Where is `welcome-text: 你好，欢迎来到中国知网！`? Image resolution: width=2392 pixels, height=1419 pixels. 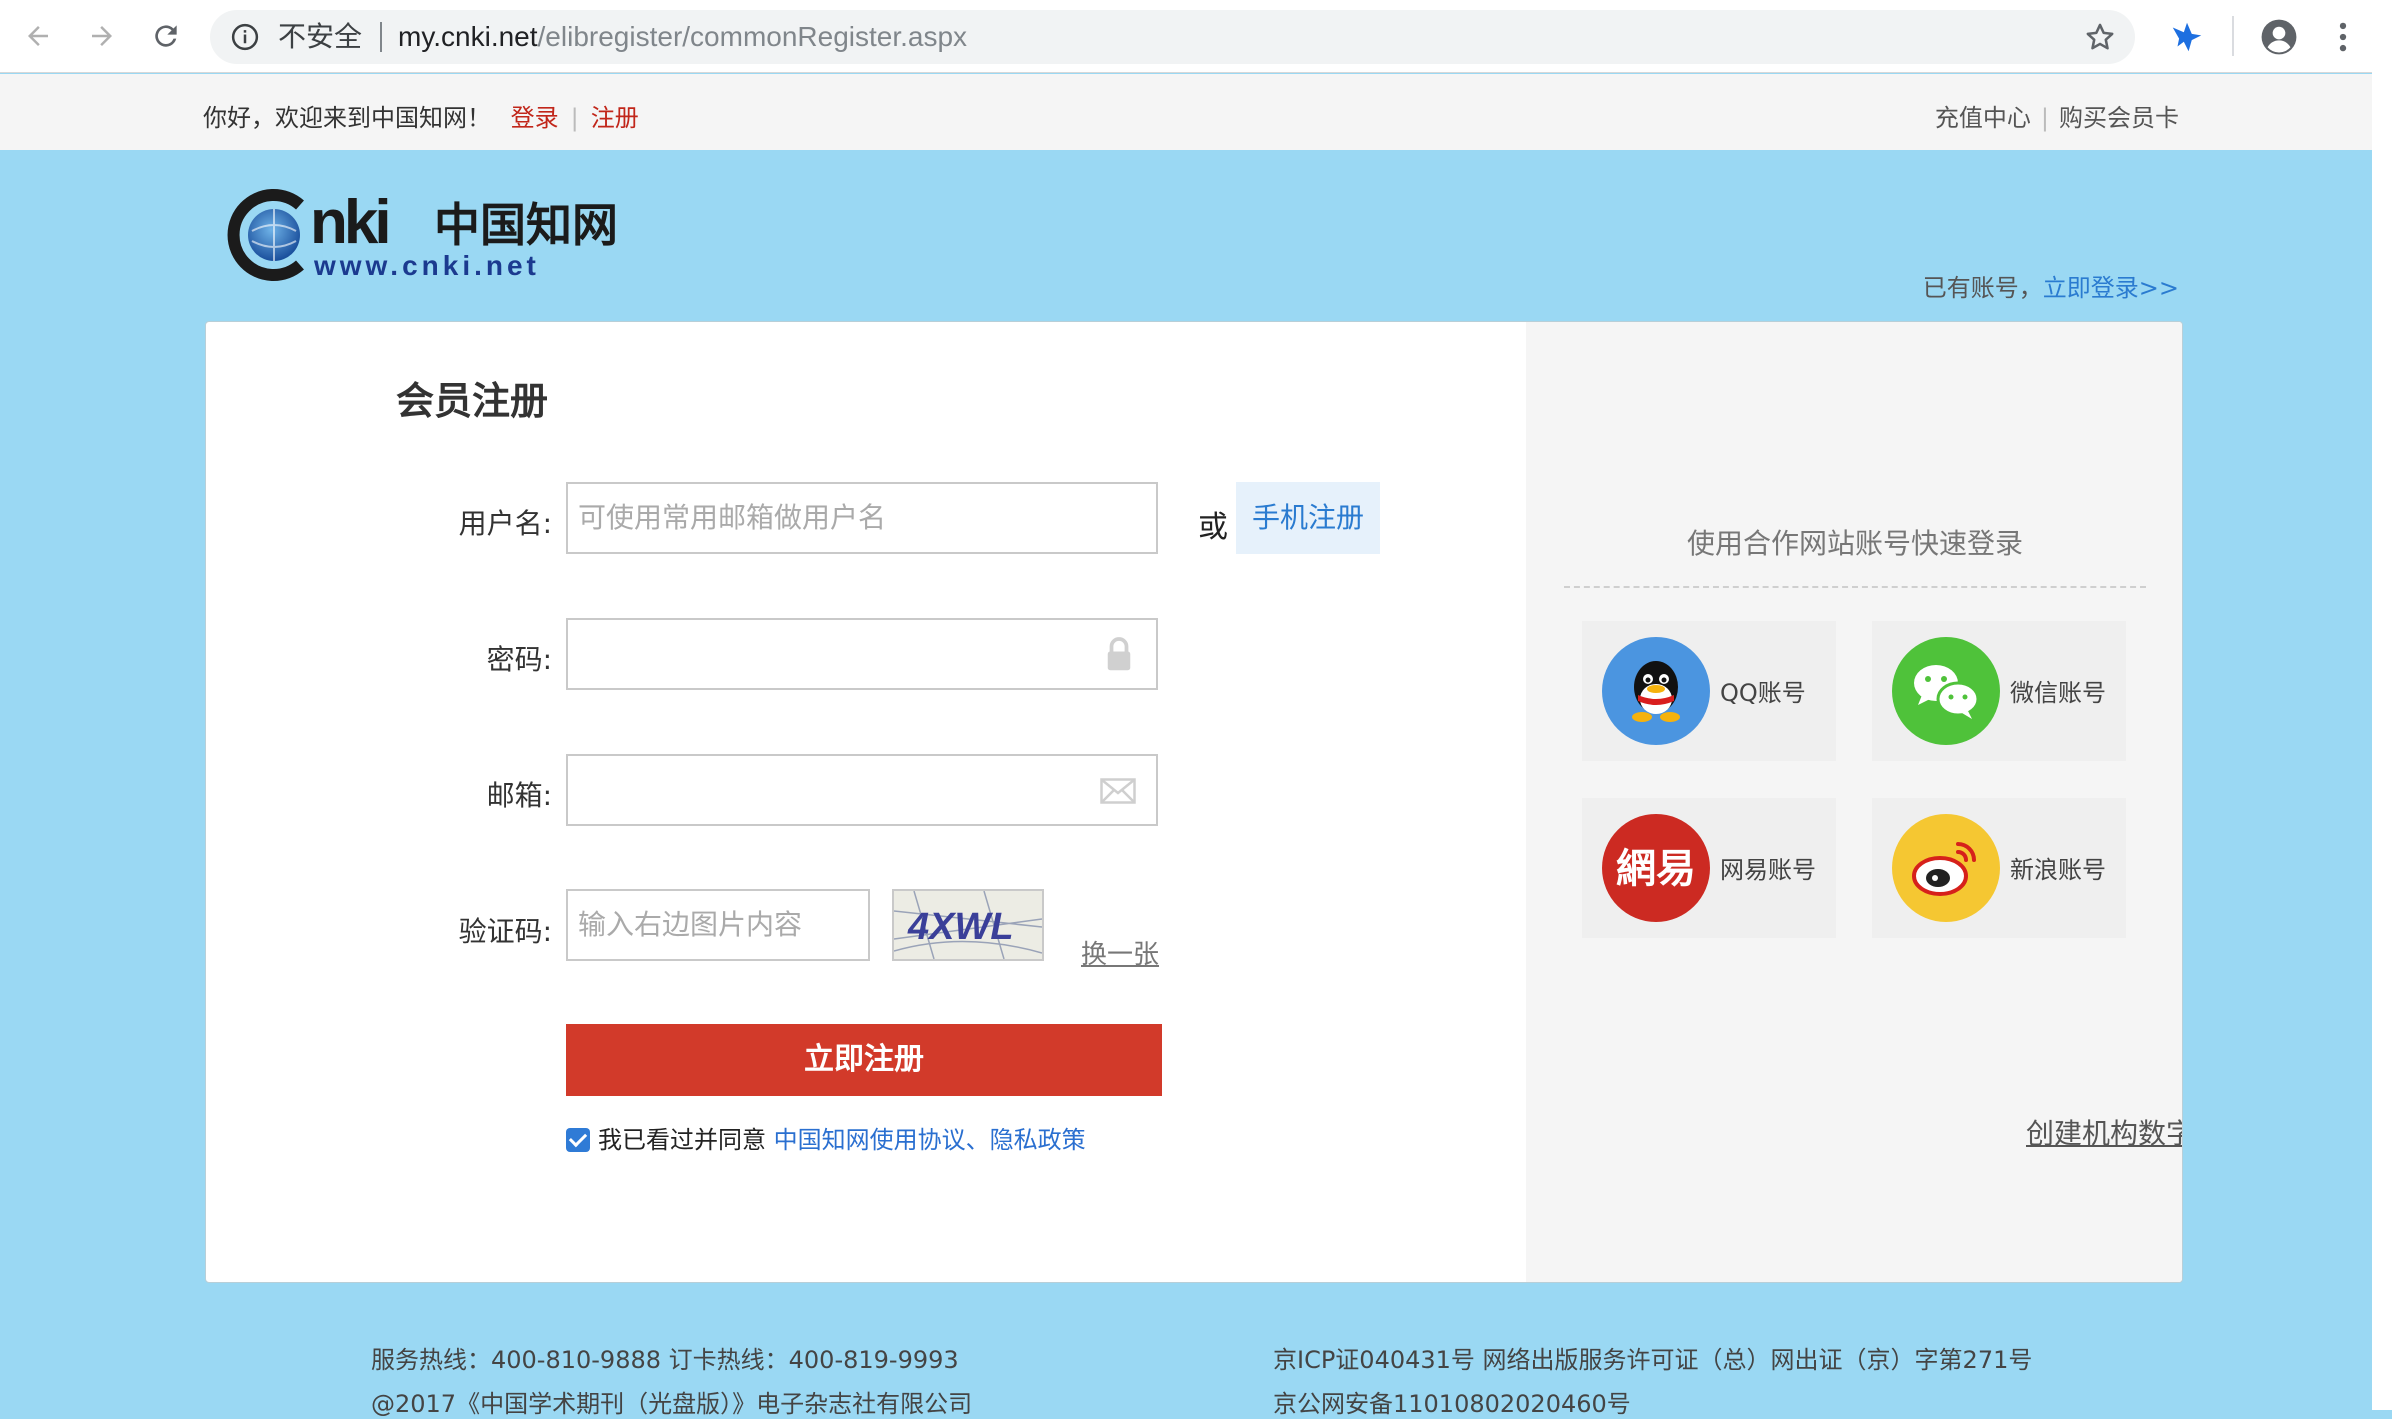 welcome-text: 你好，欢迎来到中国知网！ is located at coordinates (347, 118).